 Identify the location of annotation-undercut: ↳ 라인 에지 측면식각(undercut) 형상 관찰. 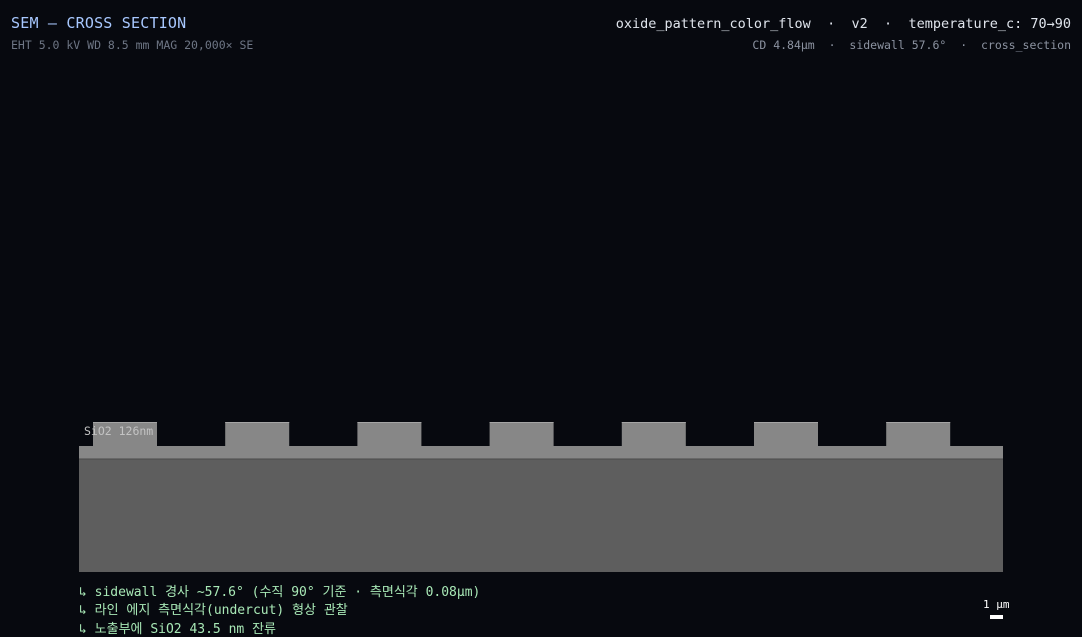
(213, 610).